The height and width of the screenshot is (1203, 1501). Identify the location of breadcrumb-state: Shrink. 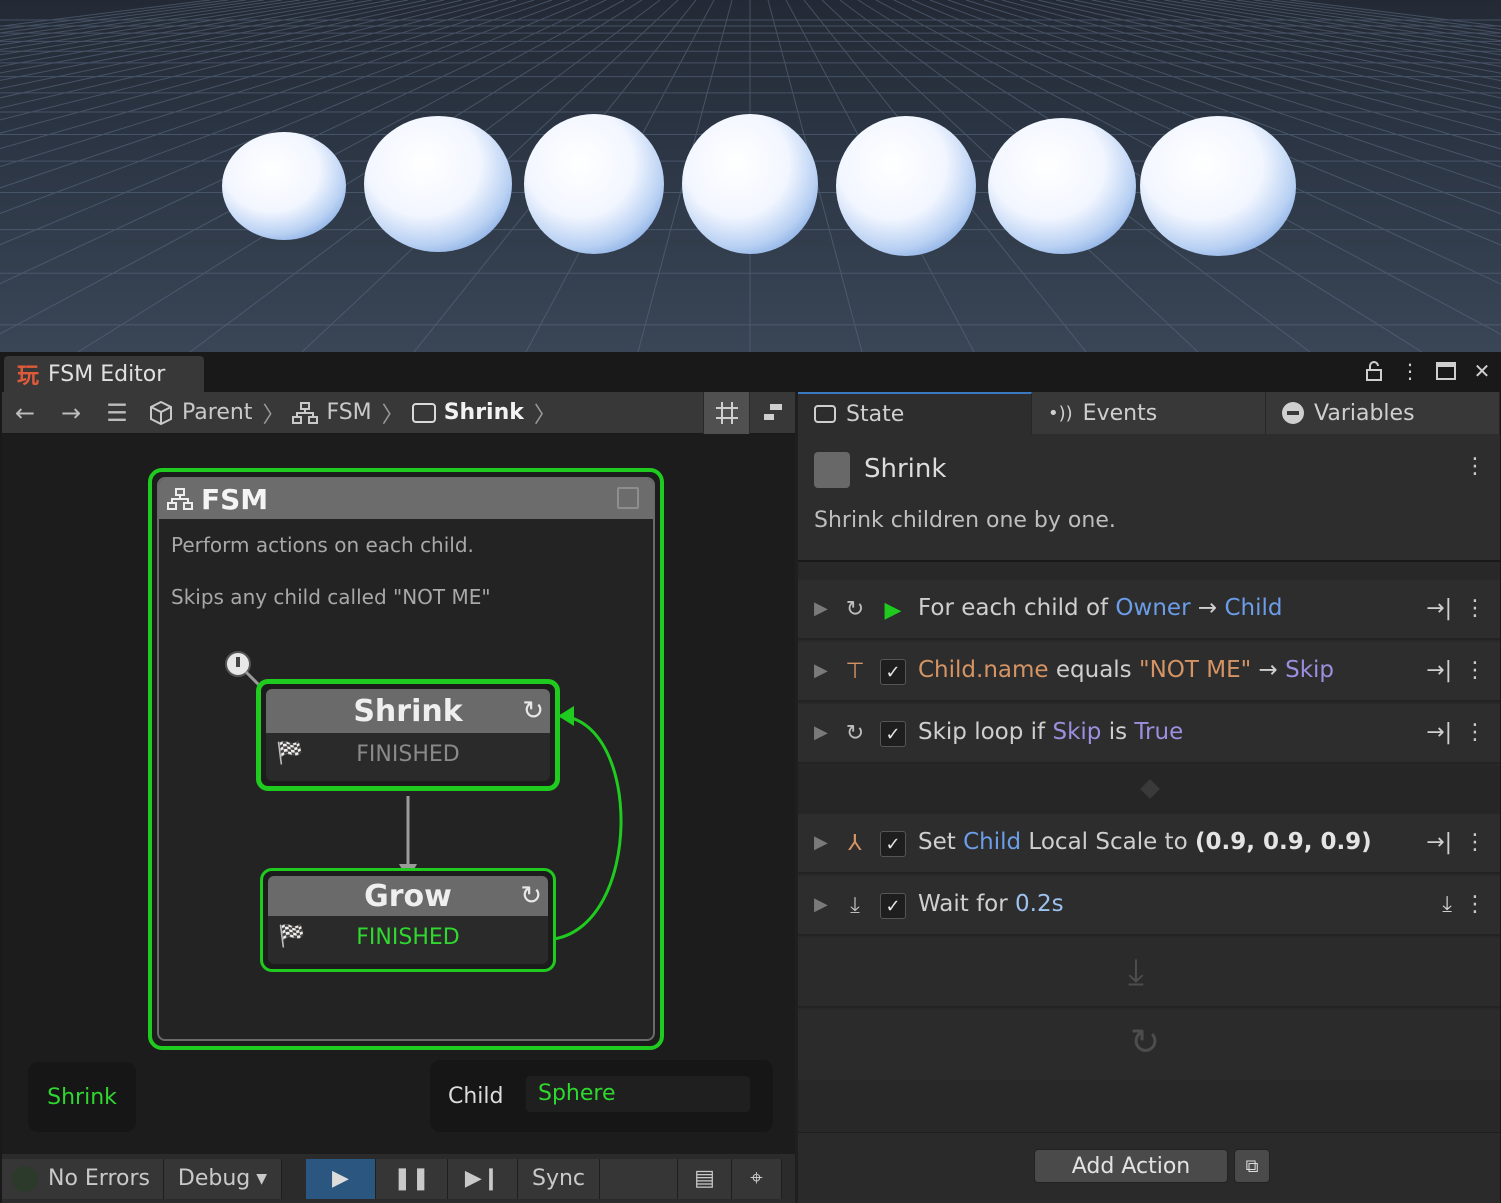
(467, 412).